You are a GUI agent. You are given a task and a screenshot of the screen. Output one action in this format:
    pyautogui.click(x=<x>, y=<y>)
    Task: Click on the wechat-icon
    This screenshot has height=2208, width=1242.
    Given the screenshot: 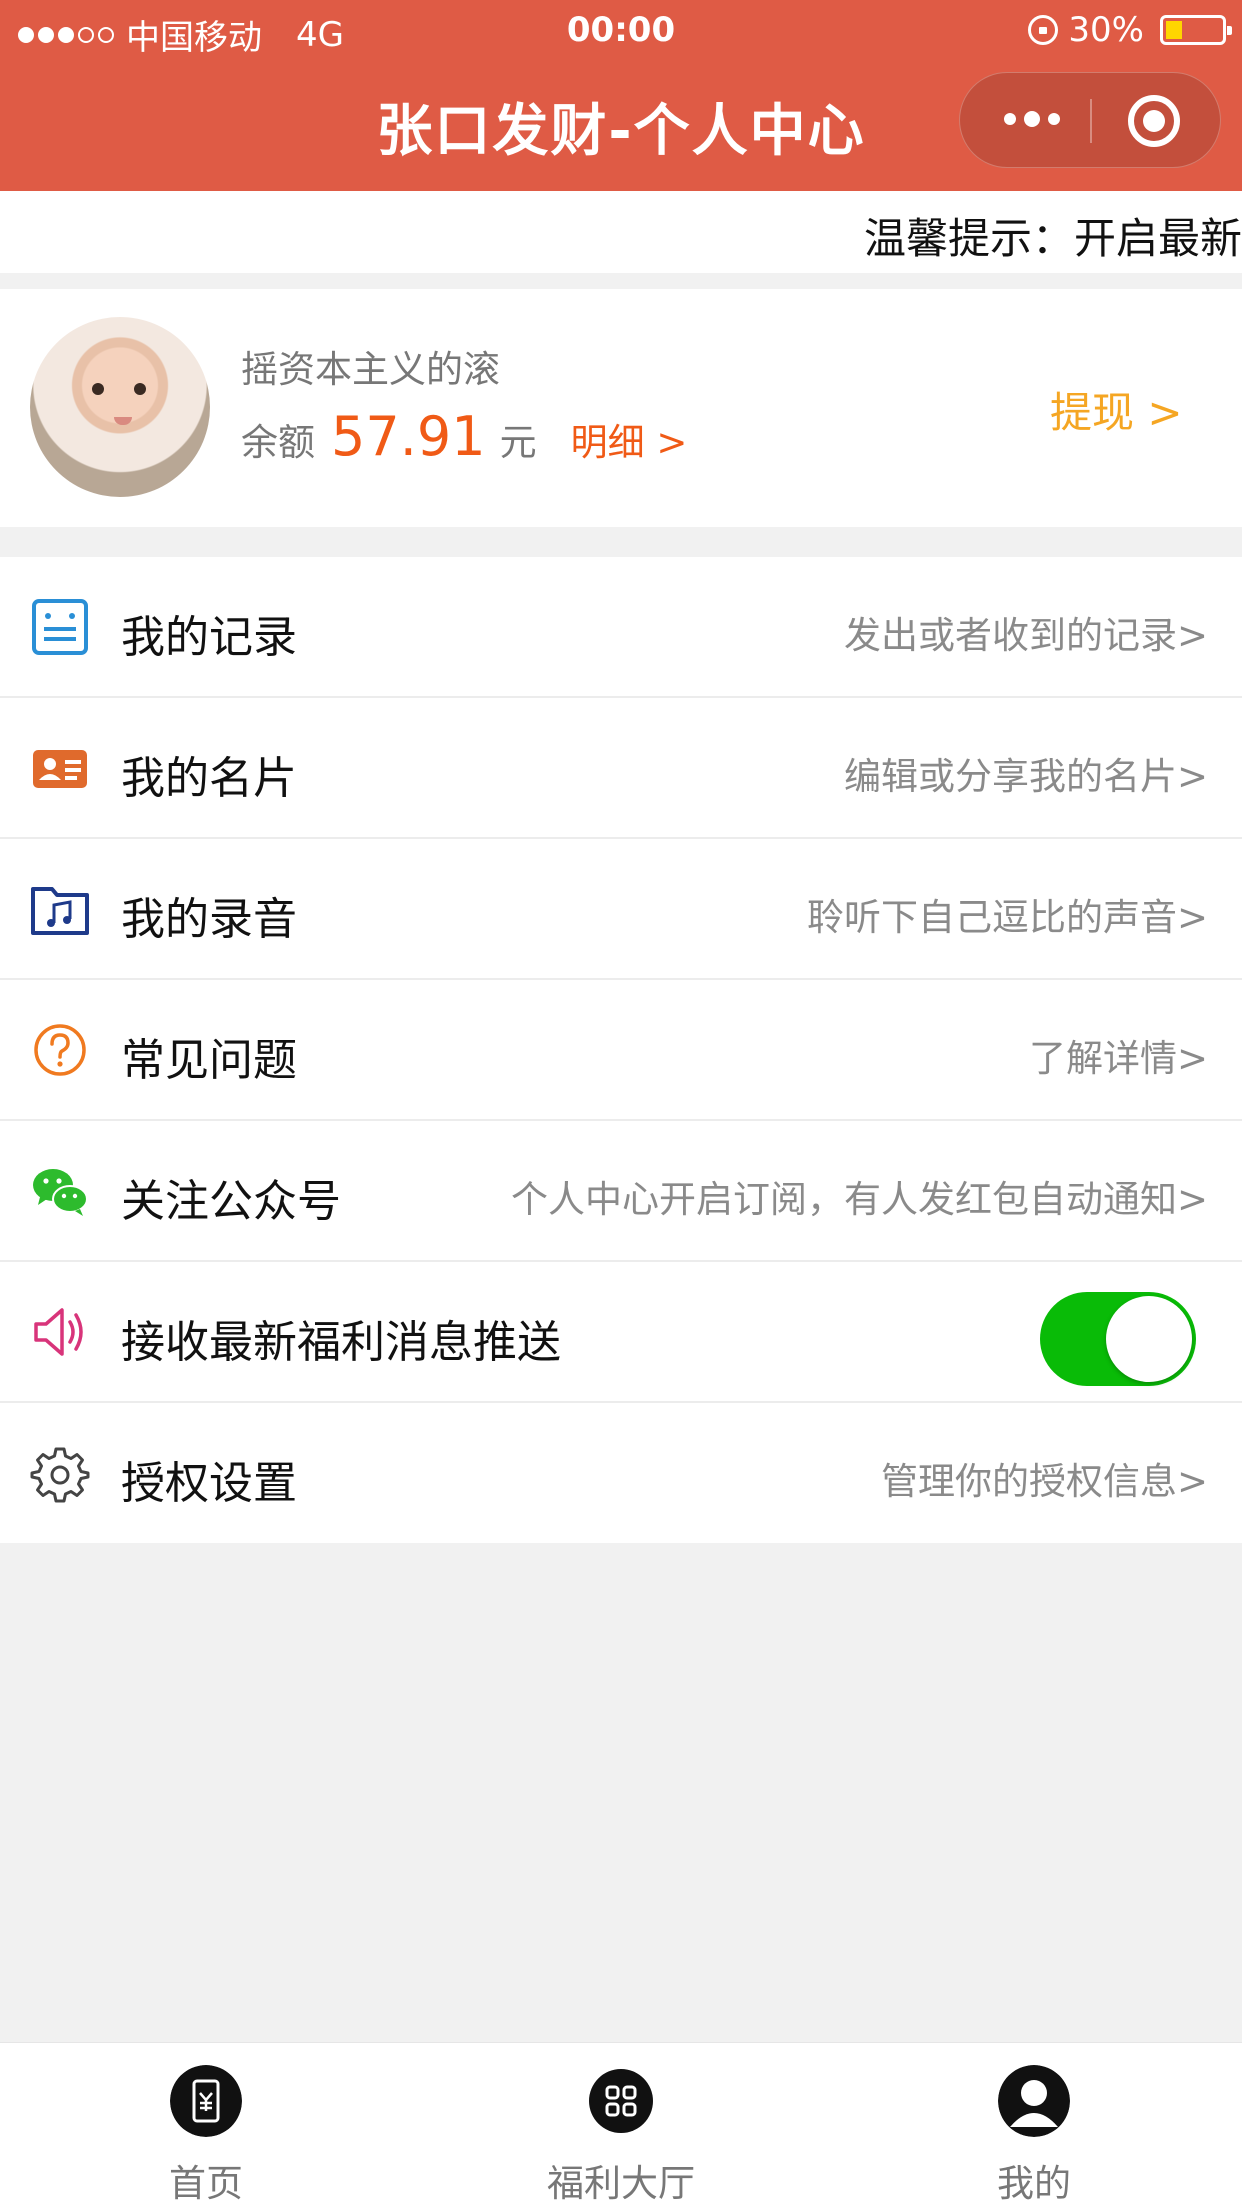 What is the action you would take?
    pyautogui.click(x=60, y=1192)
    